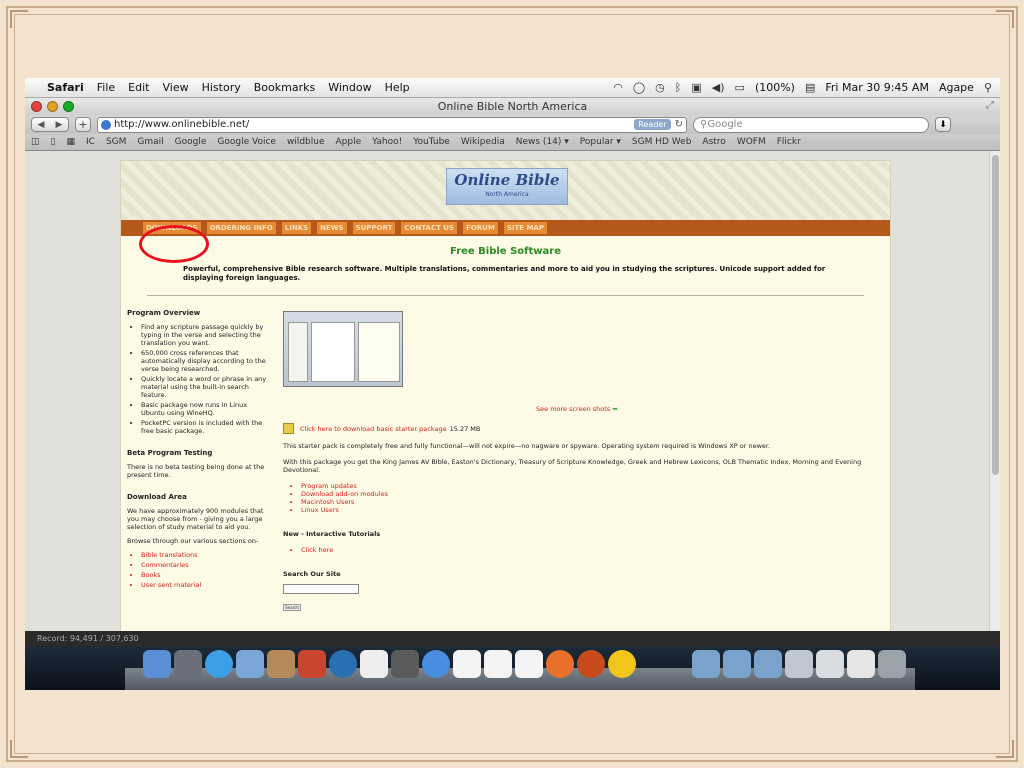 The width and height of the screenshot is (1024, 768). Describe the element at coordinates (106, 87) in the screenshot. I see `menu-file: File` at that location.